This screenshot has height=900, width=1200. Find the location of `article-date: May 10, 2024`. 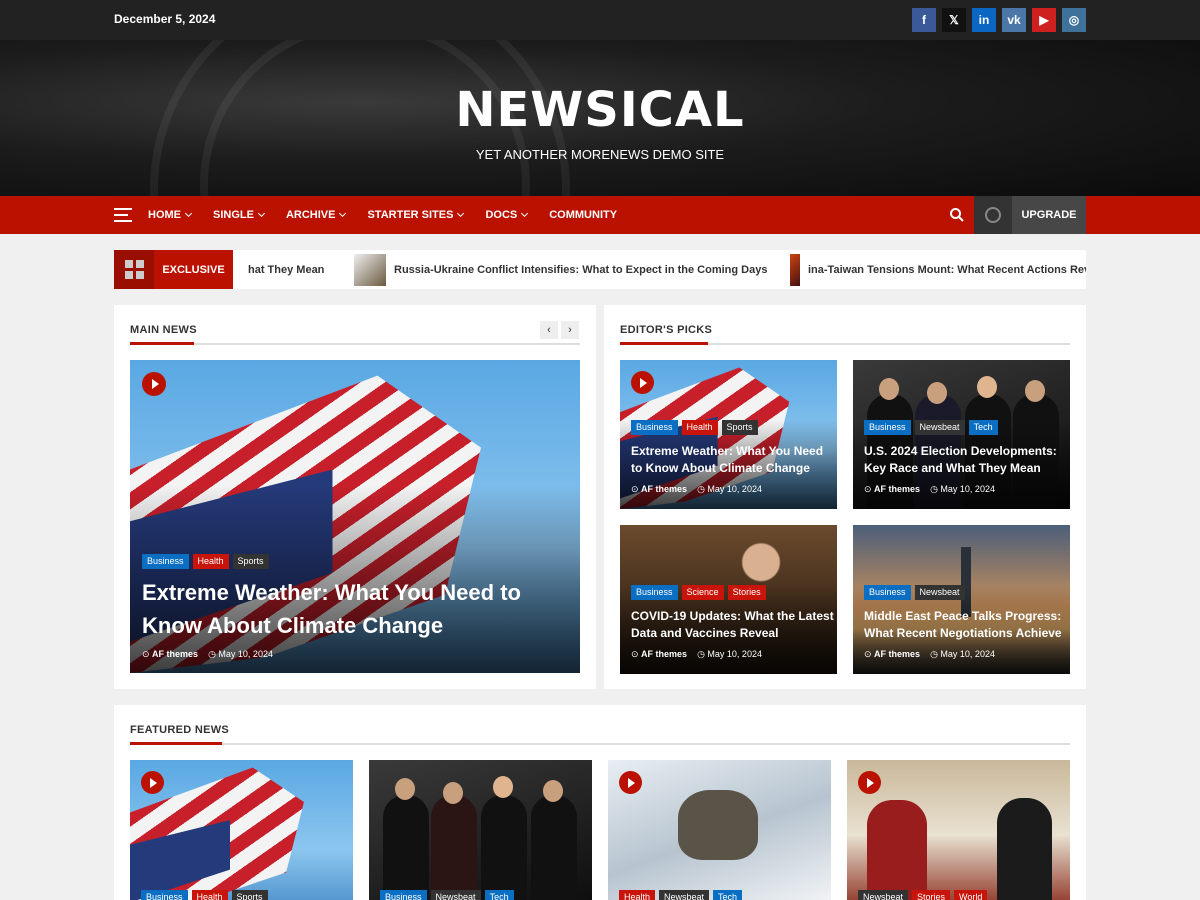

article-date: May 10, 2024 is located at coordinates (245, 654).